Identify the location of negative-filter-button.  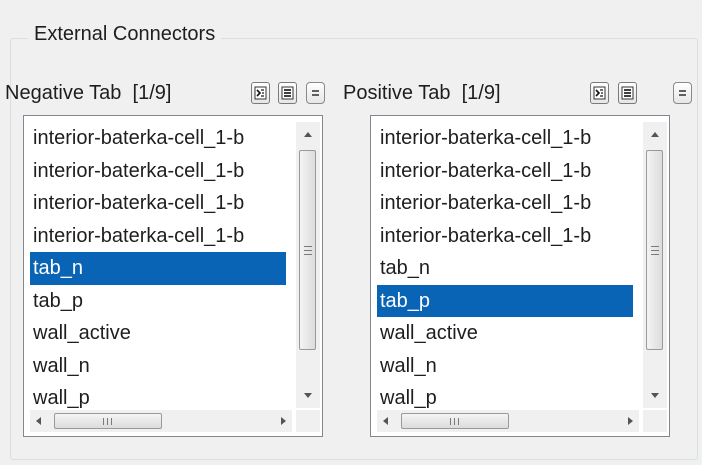
(315, 93).